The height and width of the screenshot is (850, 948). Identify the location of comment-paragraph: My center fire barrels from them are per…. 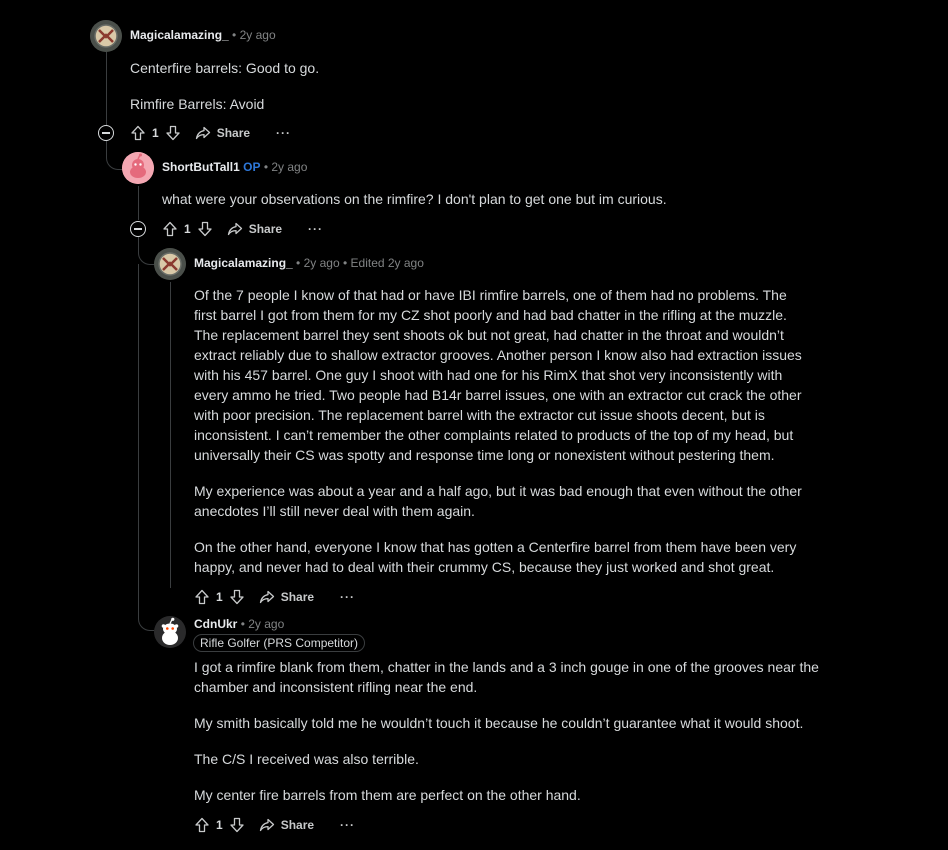
(387, 795).